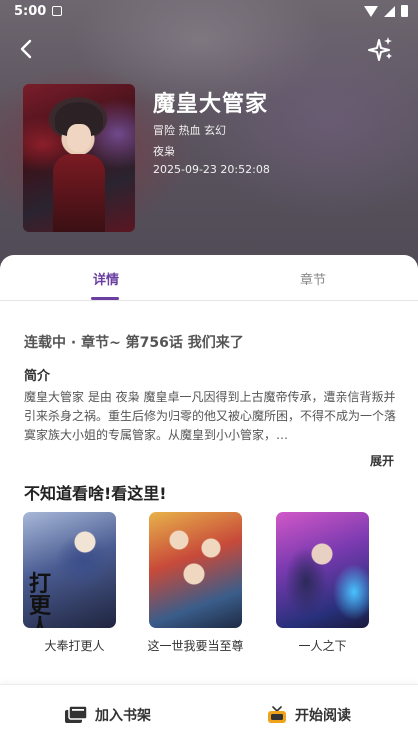  Describe the element at coordinates (76, 714) in the screenshot. I see `books-icon` at that location.